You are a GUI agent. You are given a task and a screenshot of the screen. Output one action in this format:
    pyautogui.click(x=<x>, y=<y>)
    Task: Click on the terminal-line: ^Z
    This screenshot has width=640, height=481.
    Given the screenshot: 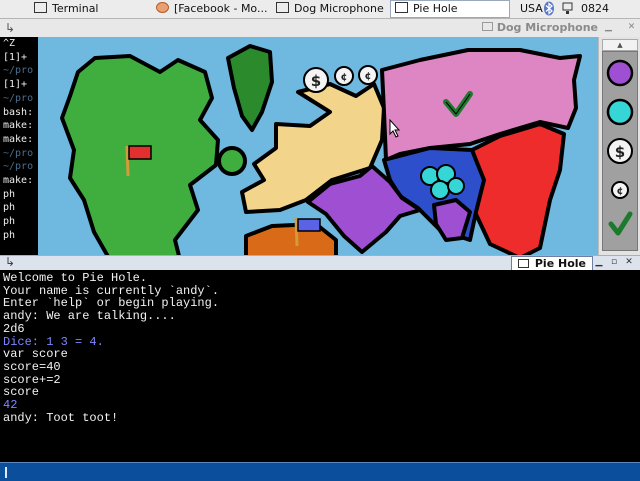 What is the action you would take?
    pyautogui.click(x=9, y=43)
    